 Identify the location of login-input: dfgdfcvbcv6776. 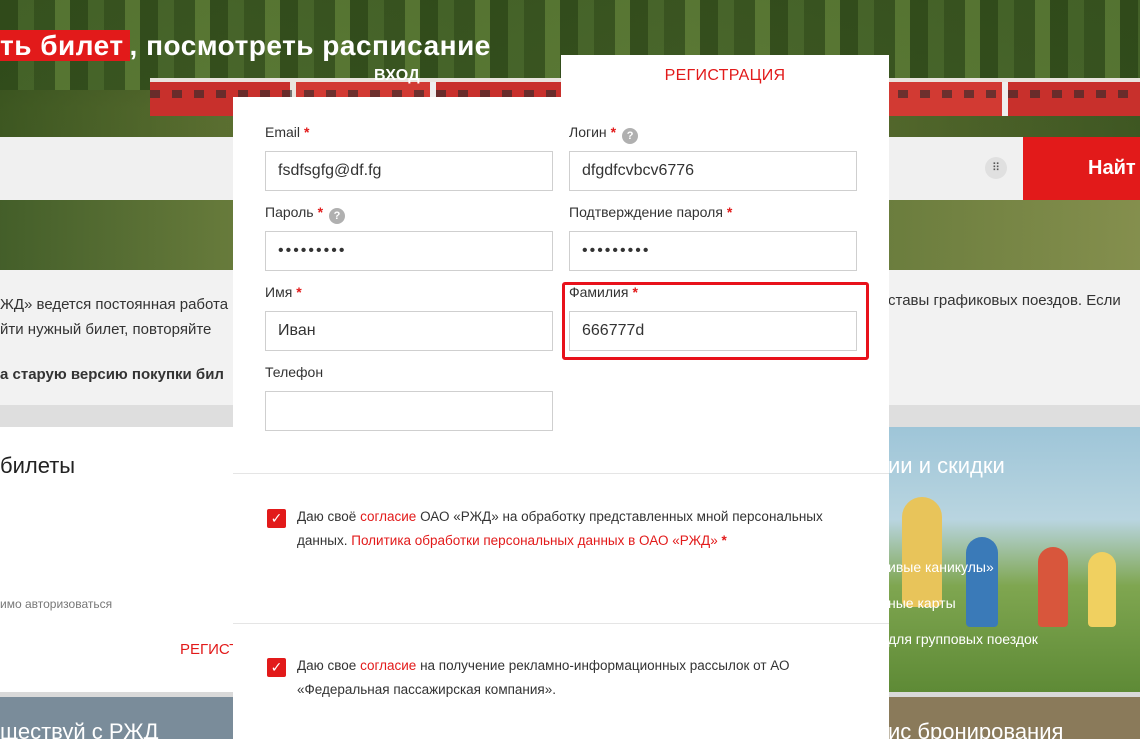
(713, 171).